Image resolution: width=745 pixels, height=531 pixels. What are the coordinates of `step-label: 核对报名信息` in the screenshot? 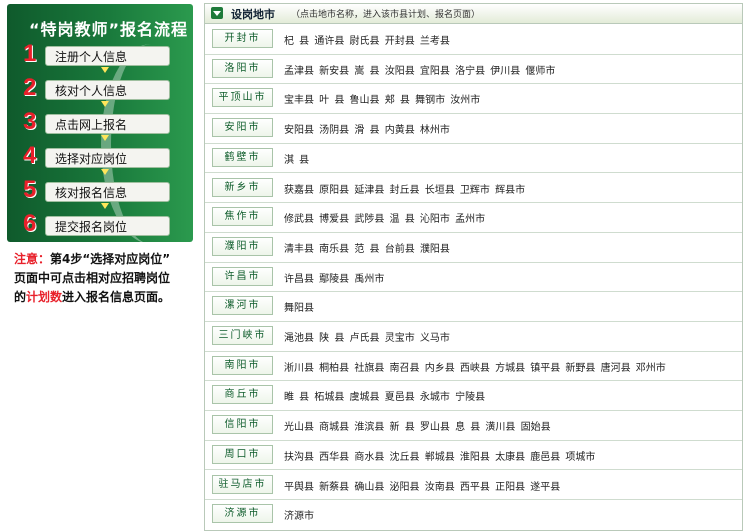 It's located at (107, 192).